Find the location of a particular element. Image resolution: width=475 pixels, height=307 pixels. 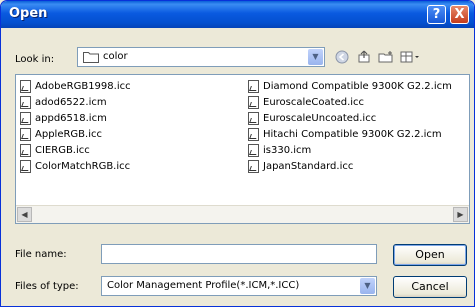

dialog-title: Open is located at coordinates (28, 13).